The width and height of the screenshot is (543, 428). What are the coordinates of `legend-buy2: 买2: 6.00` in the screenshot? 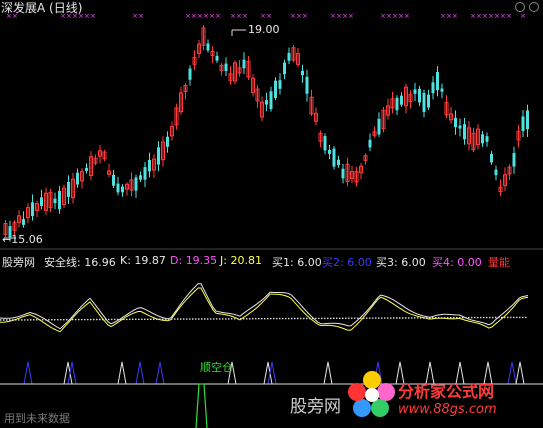 It's located at (347, 262).